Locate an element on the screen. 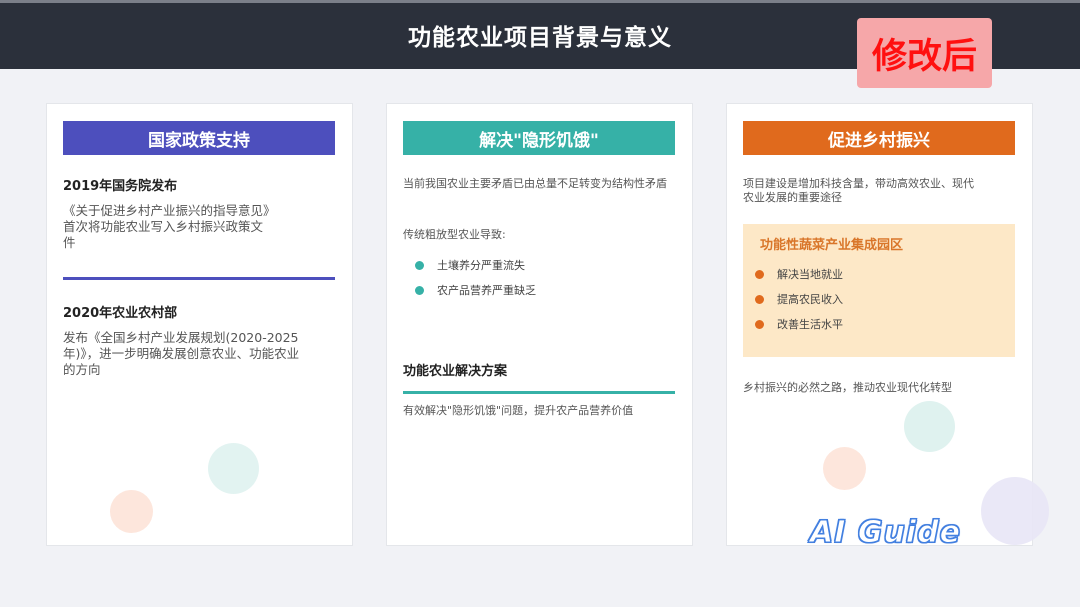 This screenshot has width=1080, height=607. revival-bullet: 解决当地就业 is located at coordinates (799, 274).